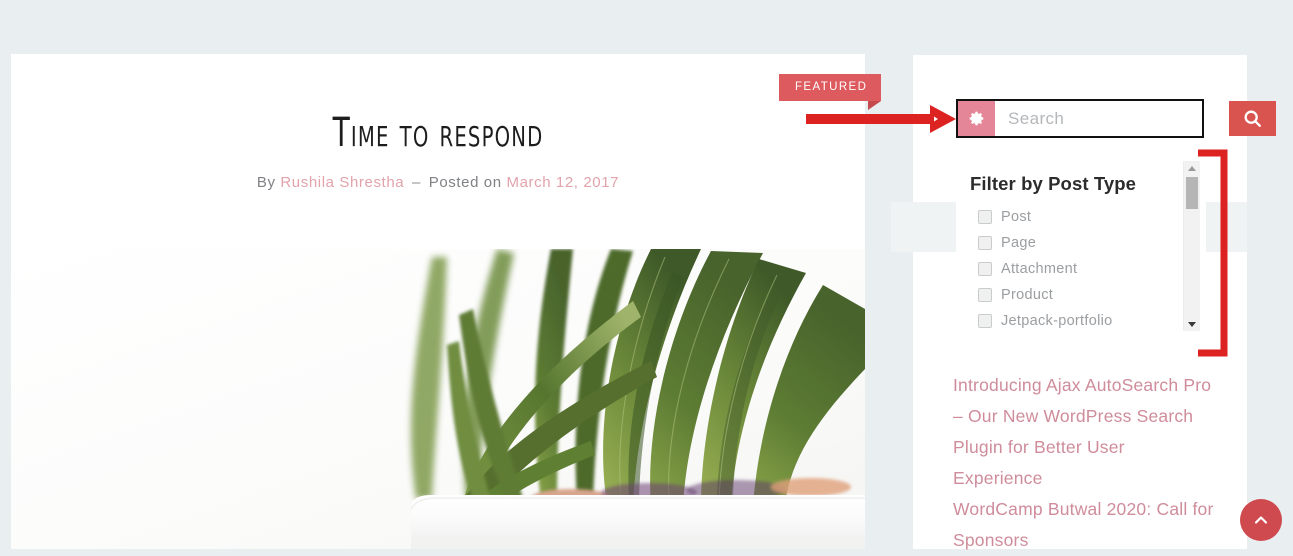 This screenshot has height=556, width=1293. What do you see at coordinates (1192, 324) in the screenshot?
I see `triangle-down-icon` at bounding box center [1192, 324].